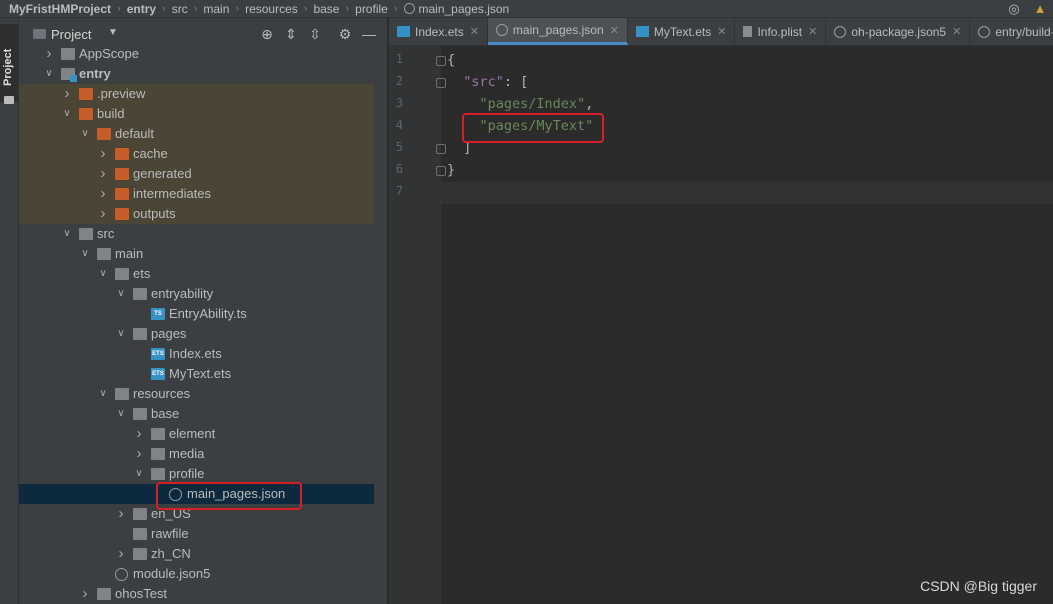 This screenshot has width=1053, height=604. I want to click on code-line-6: }, so click(451, 170).